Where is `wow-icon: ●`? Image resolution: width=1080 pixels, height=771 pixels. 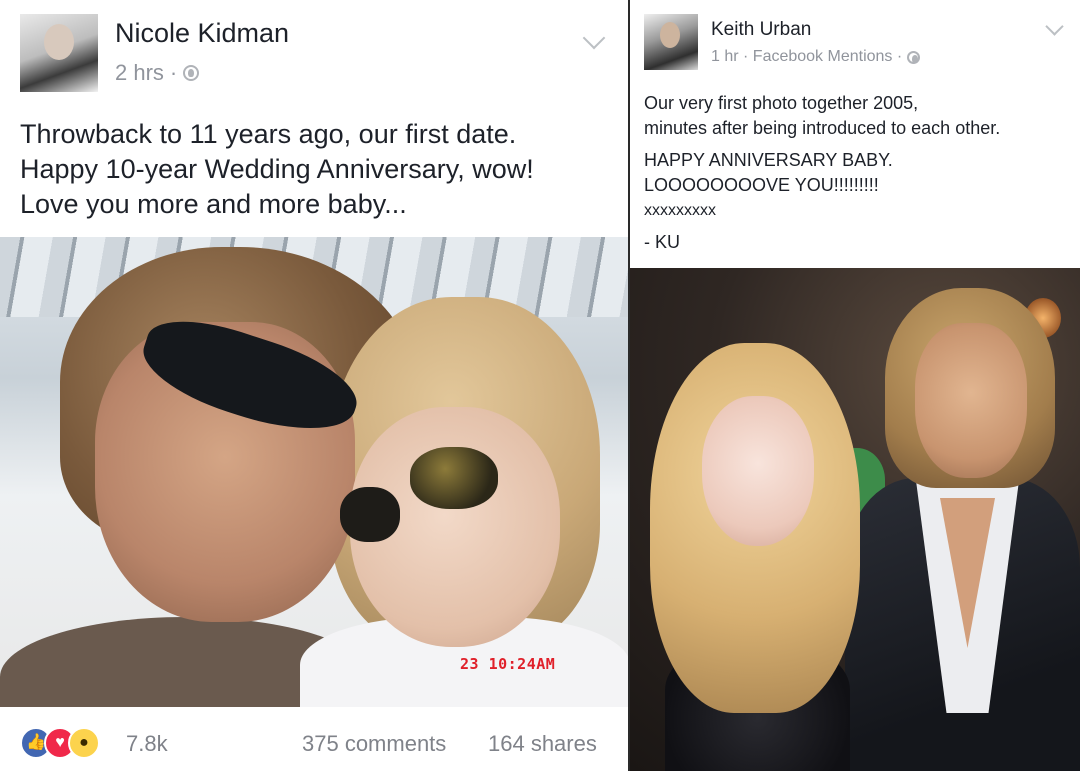 wow-icon: ● is located at coordinates (84, 743).